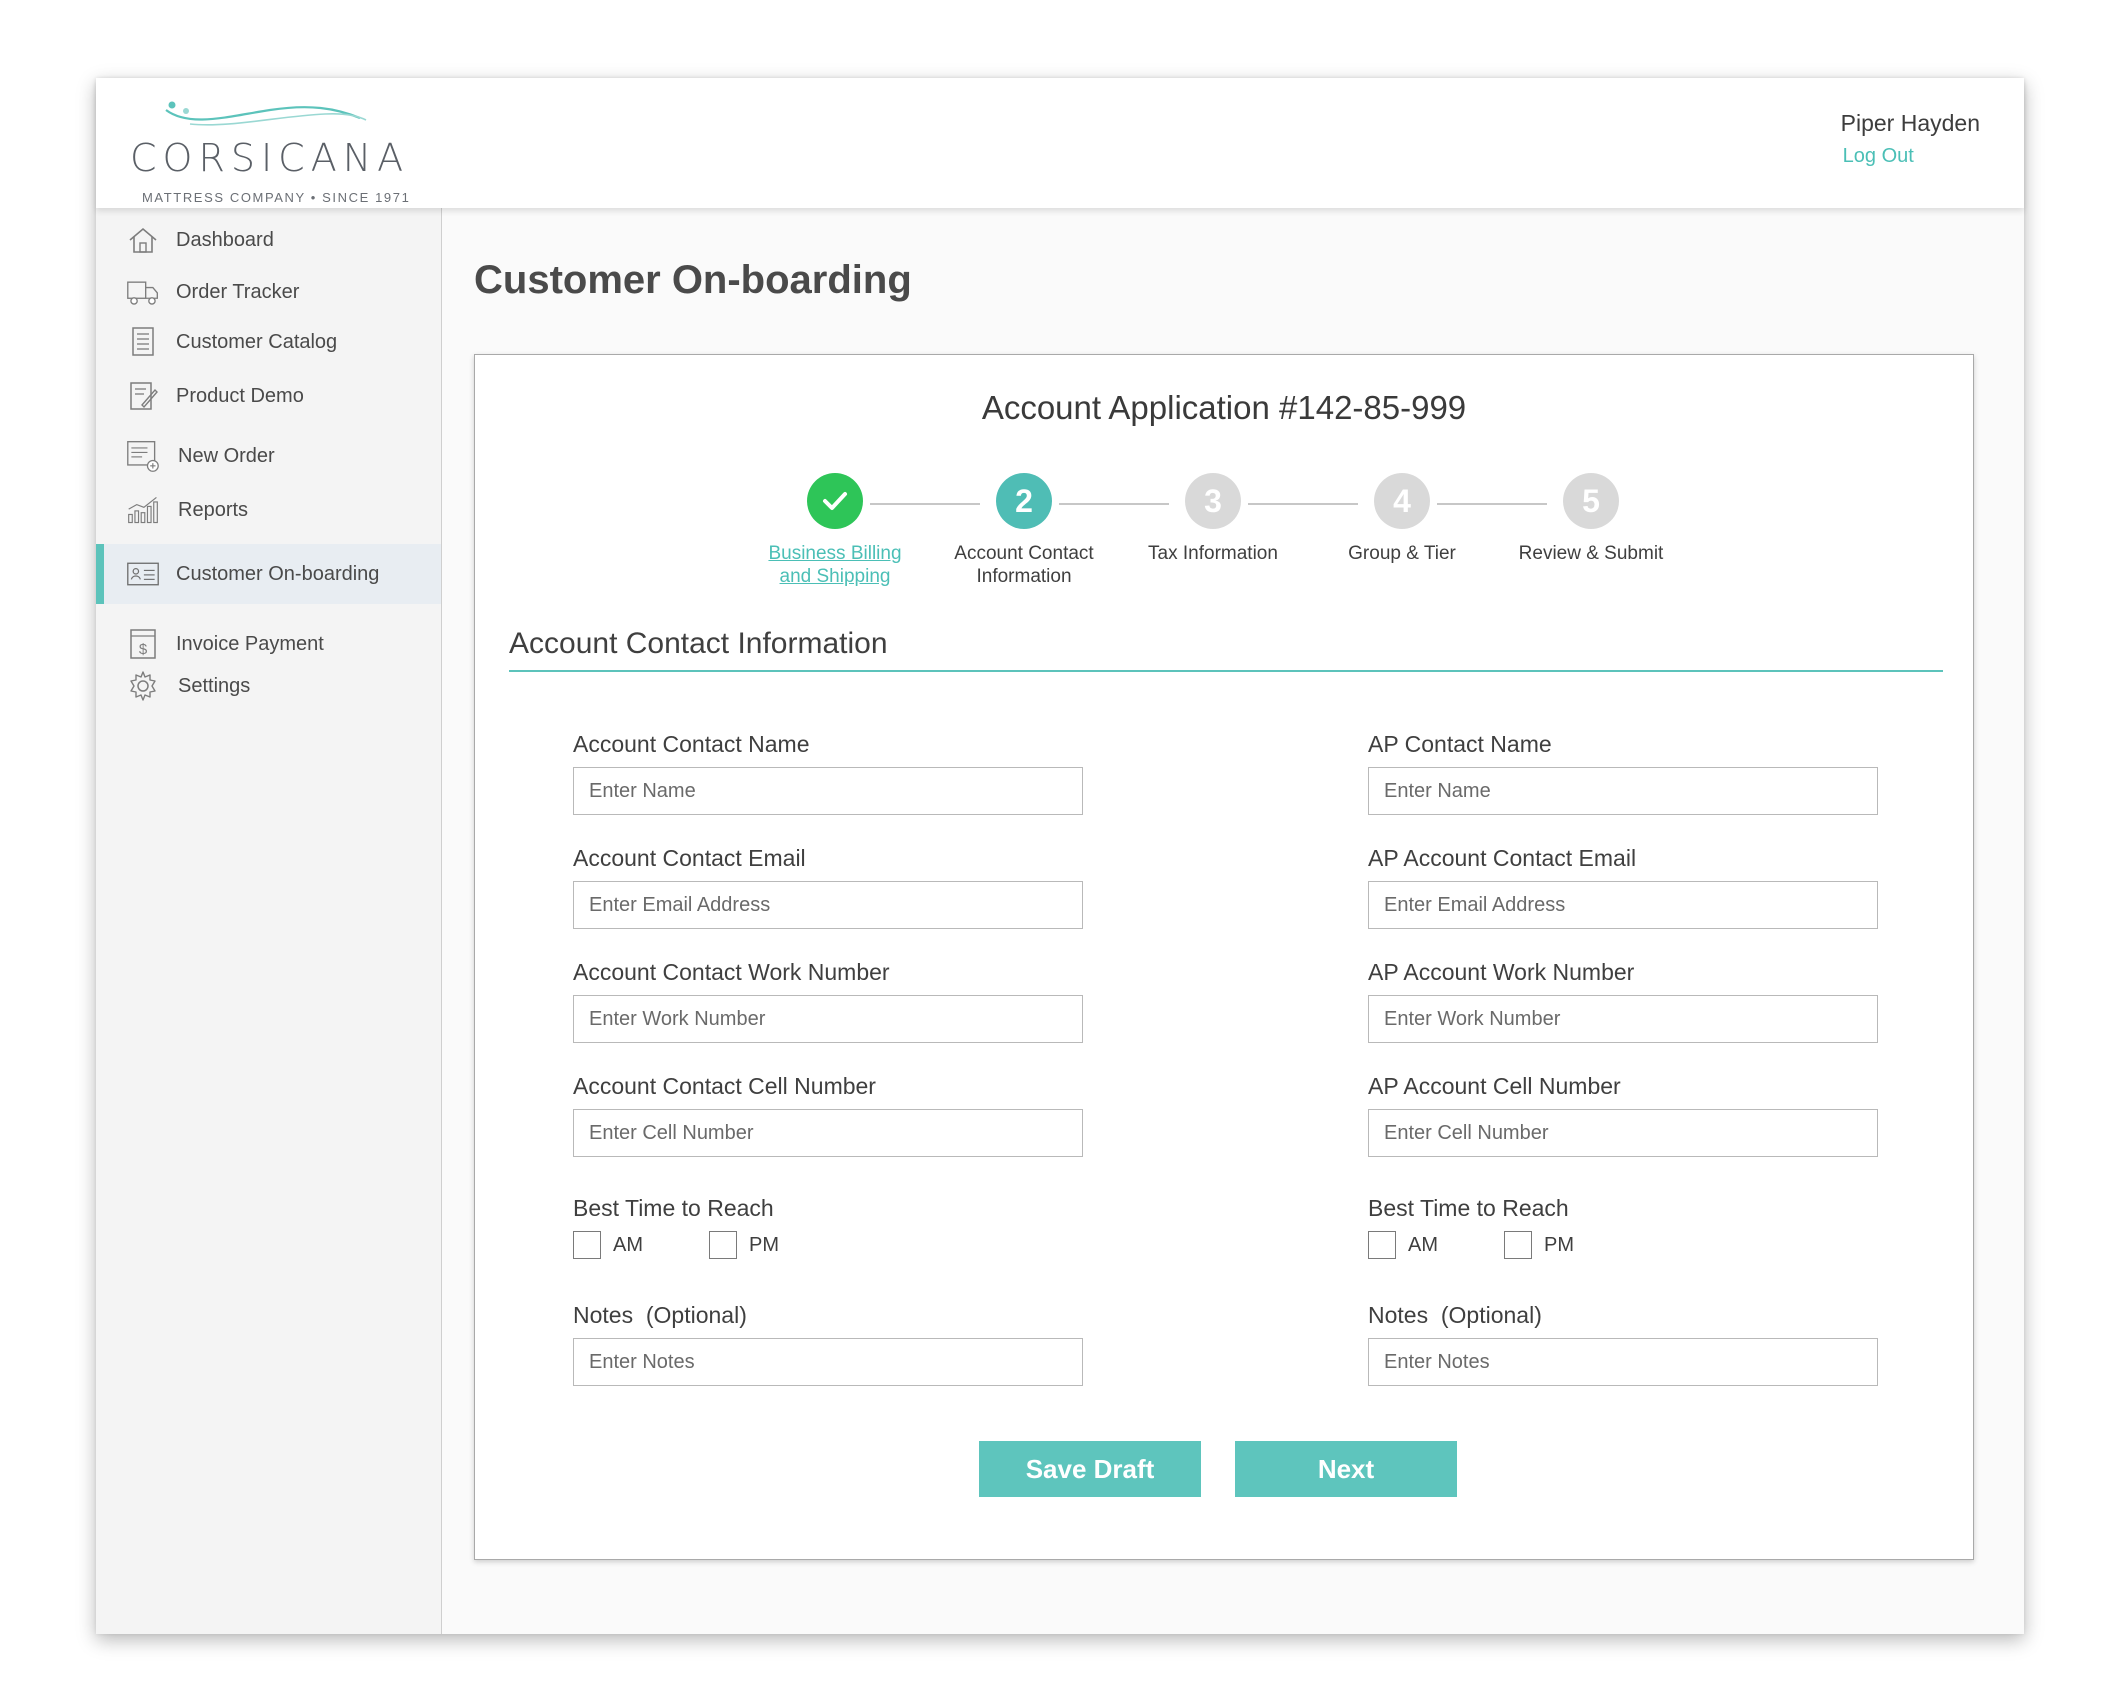 The height and width of the screenshot is (1704, 2111). I want to click on ap-work-number-label: AP Account Work Number, so click(1501, 972).